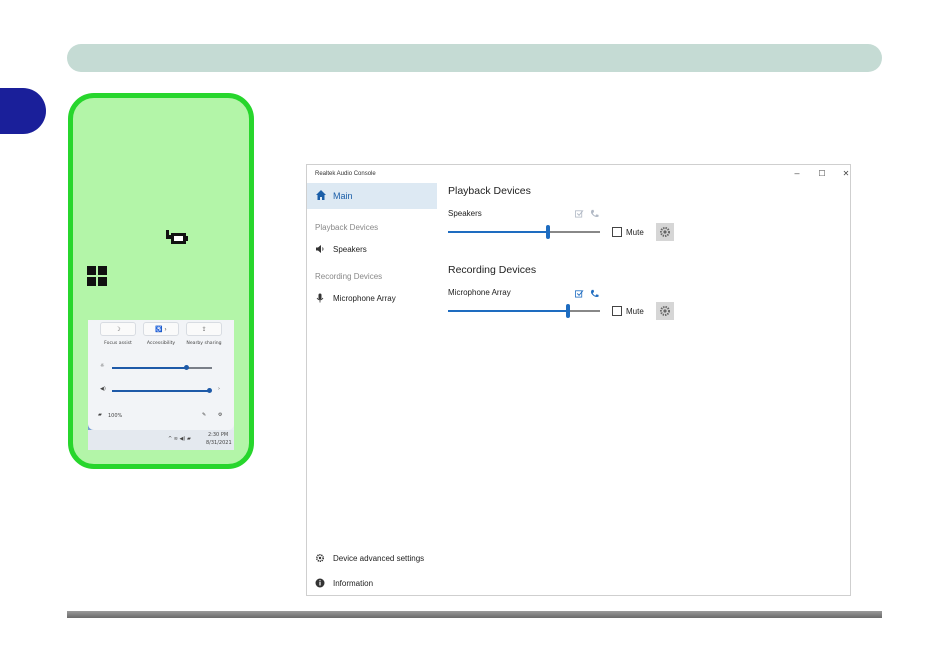  Describe the element at coordinates (204, 415) in the screenshot. I see `edit-icon: ✎` at that location.